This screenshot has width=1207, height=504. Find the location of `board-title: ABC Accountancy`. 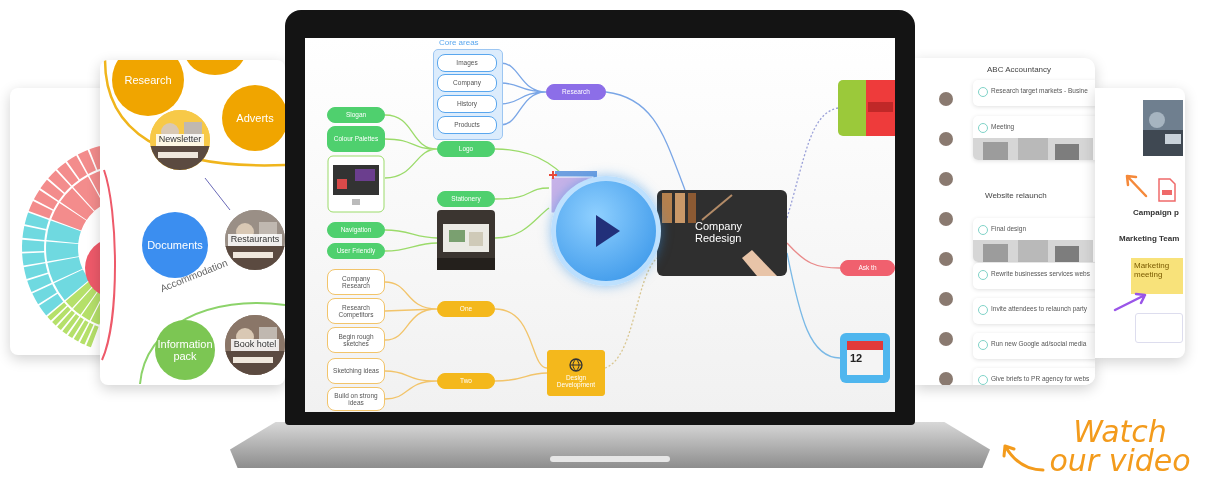

board-title: ABC Accountancy is located at coordinates (1019, 69).